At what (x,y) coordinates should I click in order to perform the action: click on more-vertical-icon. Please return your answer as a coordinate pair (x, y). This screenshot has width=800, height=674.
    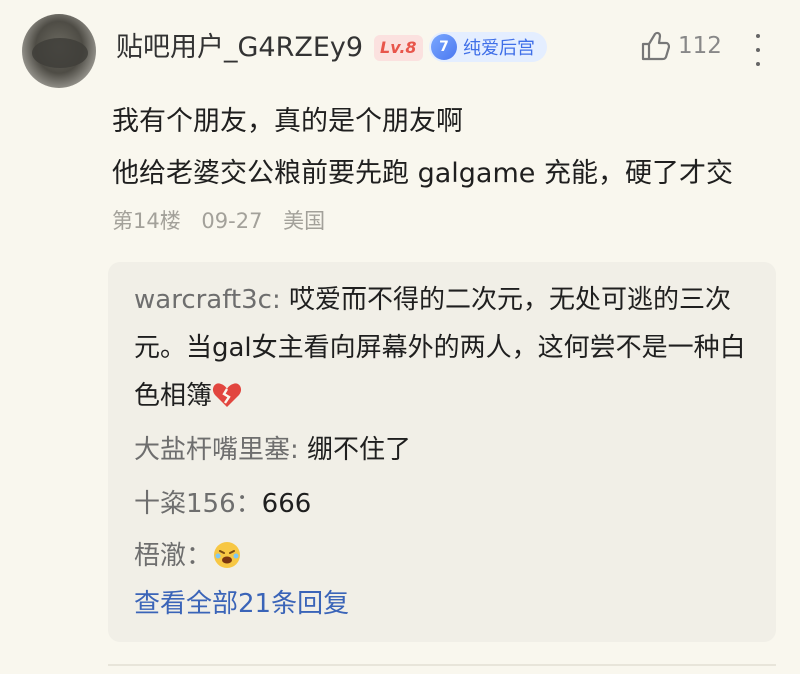
    Looking at the image, I should click on (758, 50).